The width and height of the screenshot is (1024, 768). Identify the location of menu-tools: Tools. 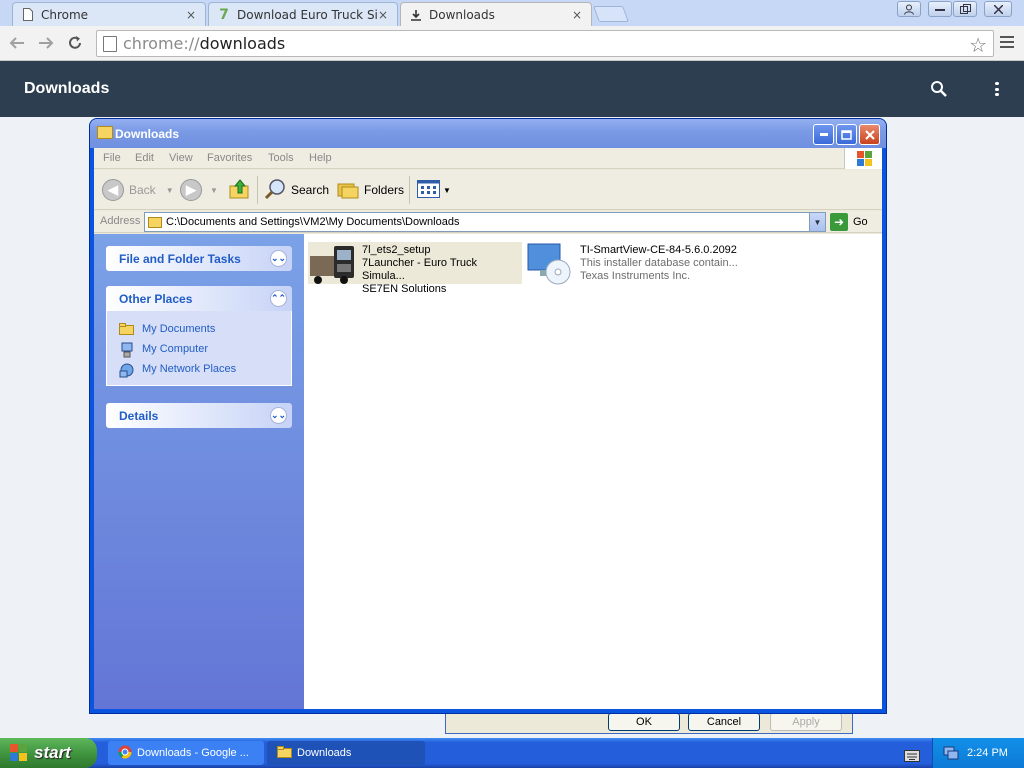
(281, 158).